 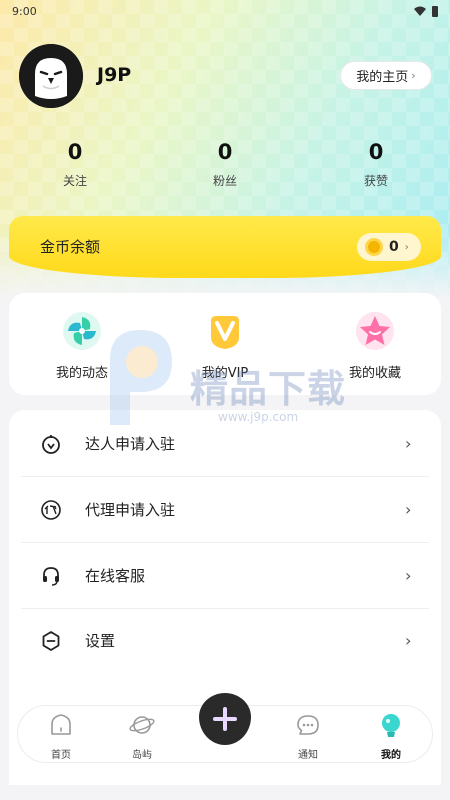 I want to click on stat-followers: 0 粉丝, so click(x=225, y=163).